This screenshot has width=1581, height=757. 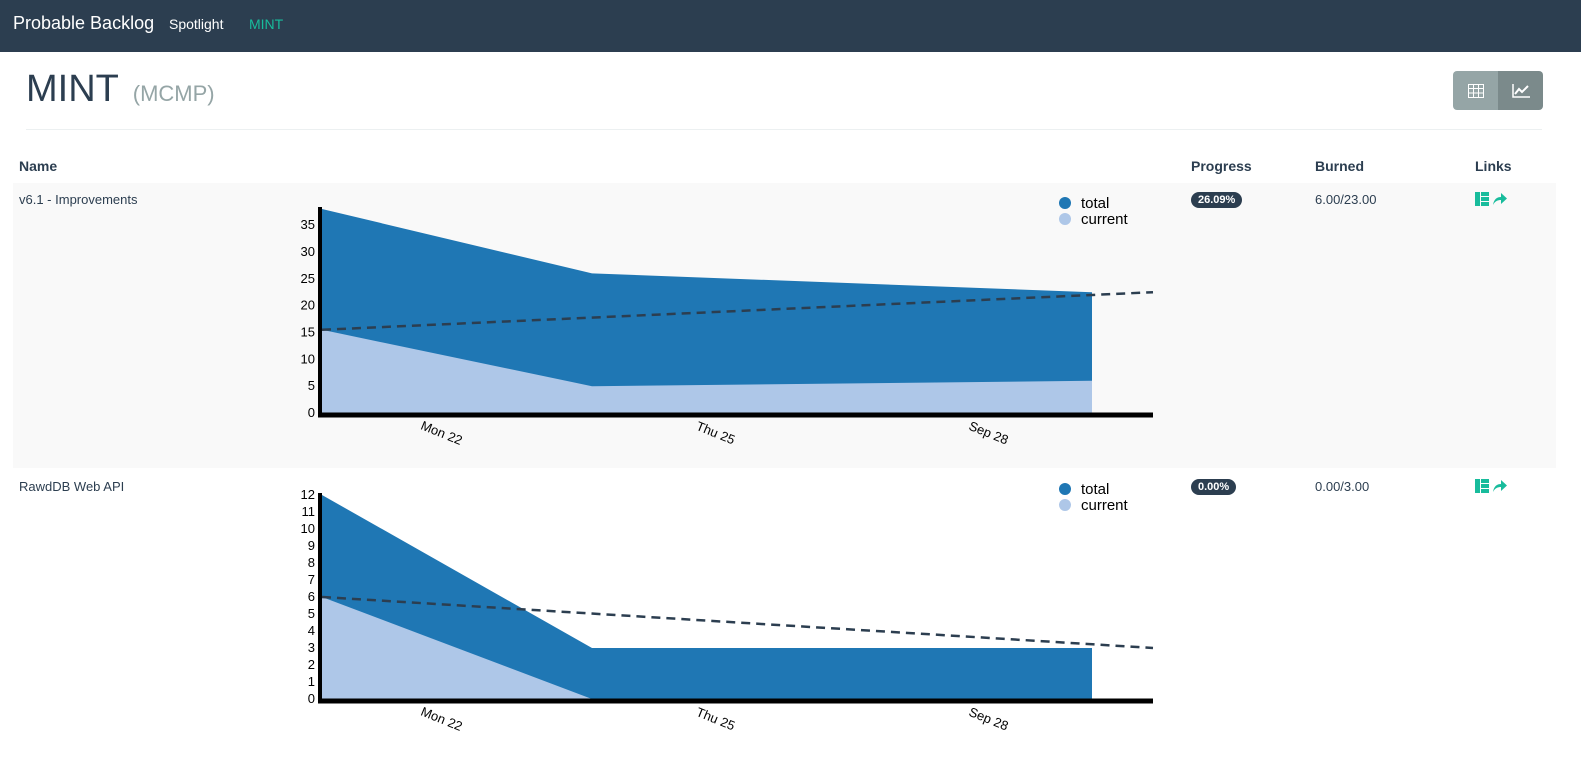 I want to click on row-burned: 6.00/23.00, so click(x=1346, y=199).